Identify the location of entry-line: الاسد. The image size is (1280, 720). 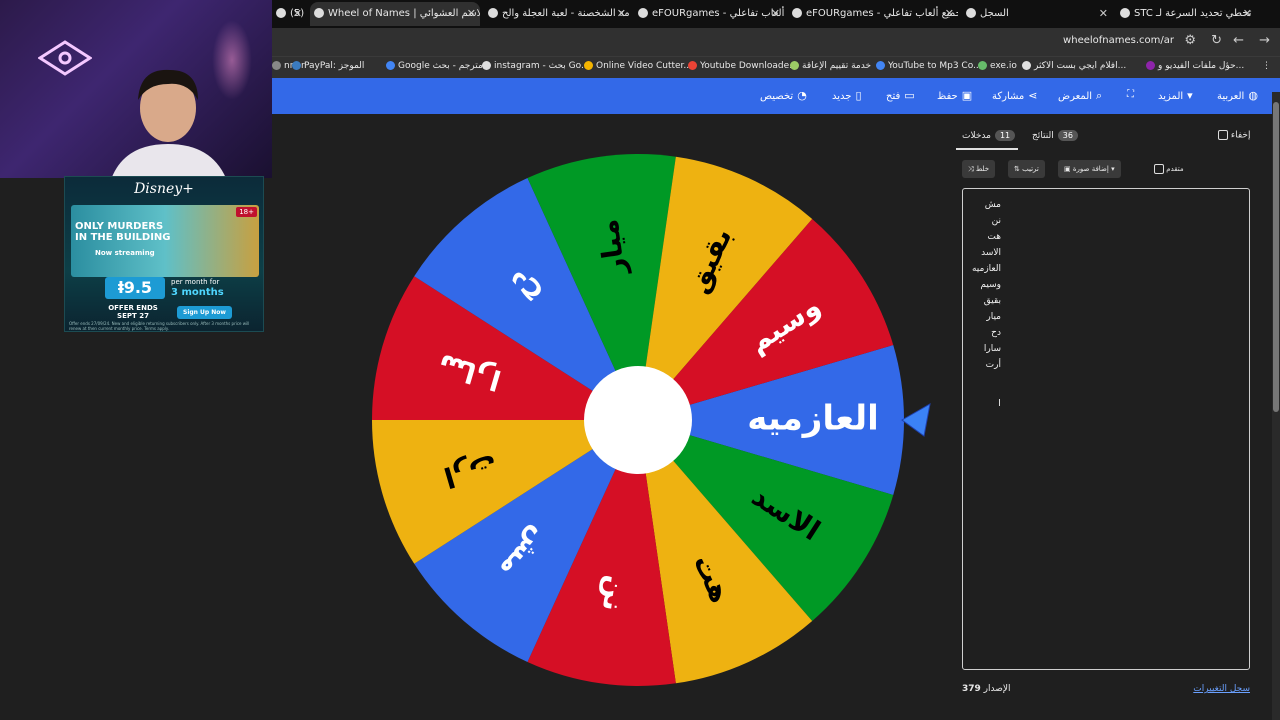
(991, 253).